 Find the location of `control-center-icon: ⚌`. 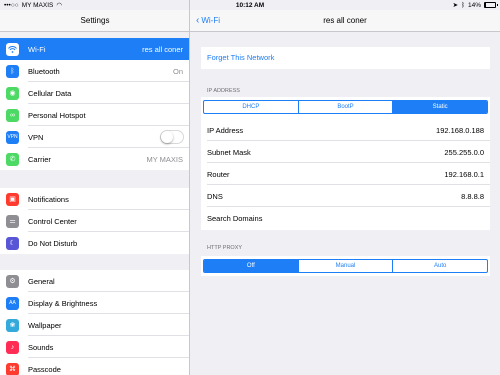

control-center-icon: ⚌ is located at coordinates (12, 221).